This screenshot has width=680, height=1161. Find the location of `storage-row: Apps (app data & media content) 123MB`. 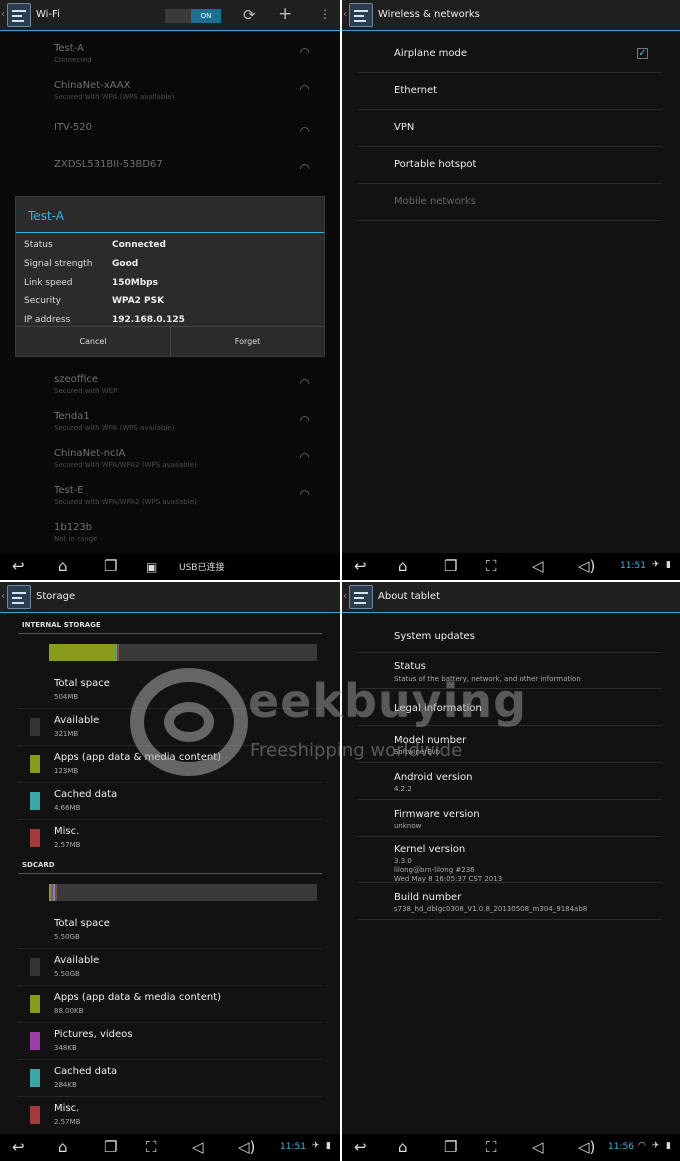

storage-row: Apps (app data & media content) 123MB is located at coordinates (170, 764).